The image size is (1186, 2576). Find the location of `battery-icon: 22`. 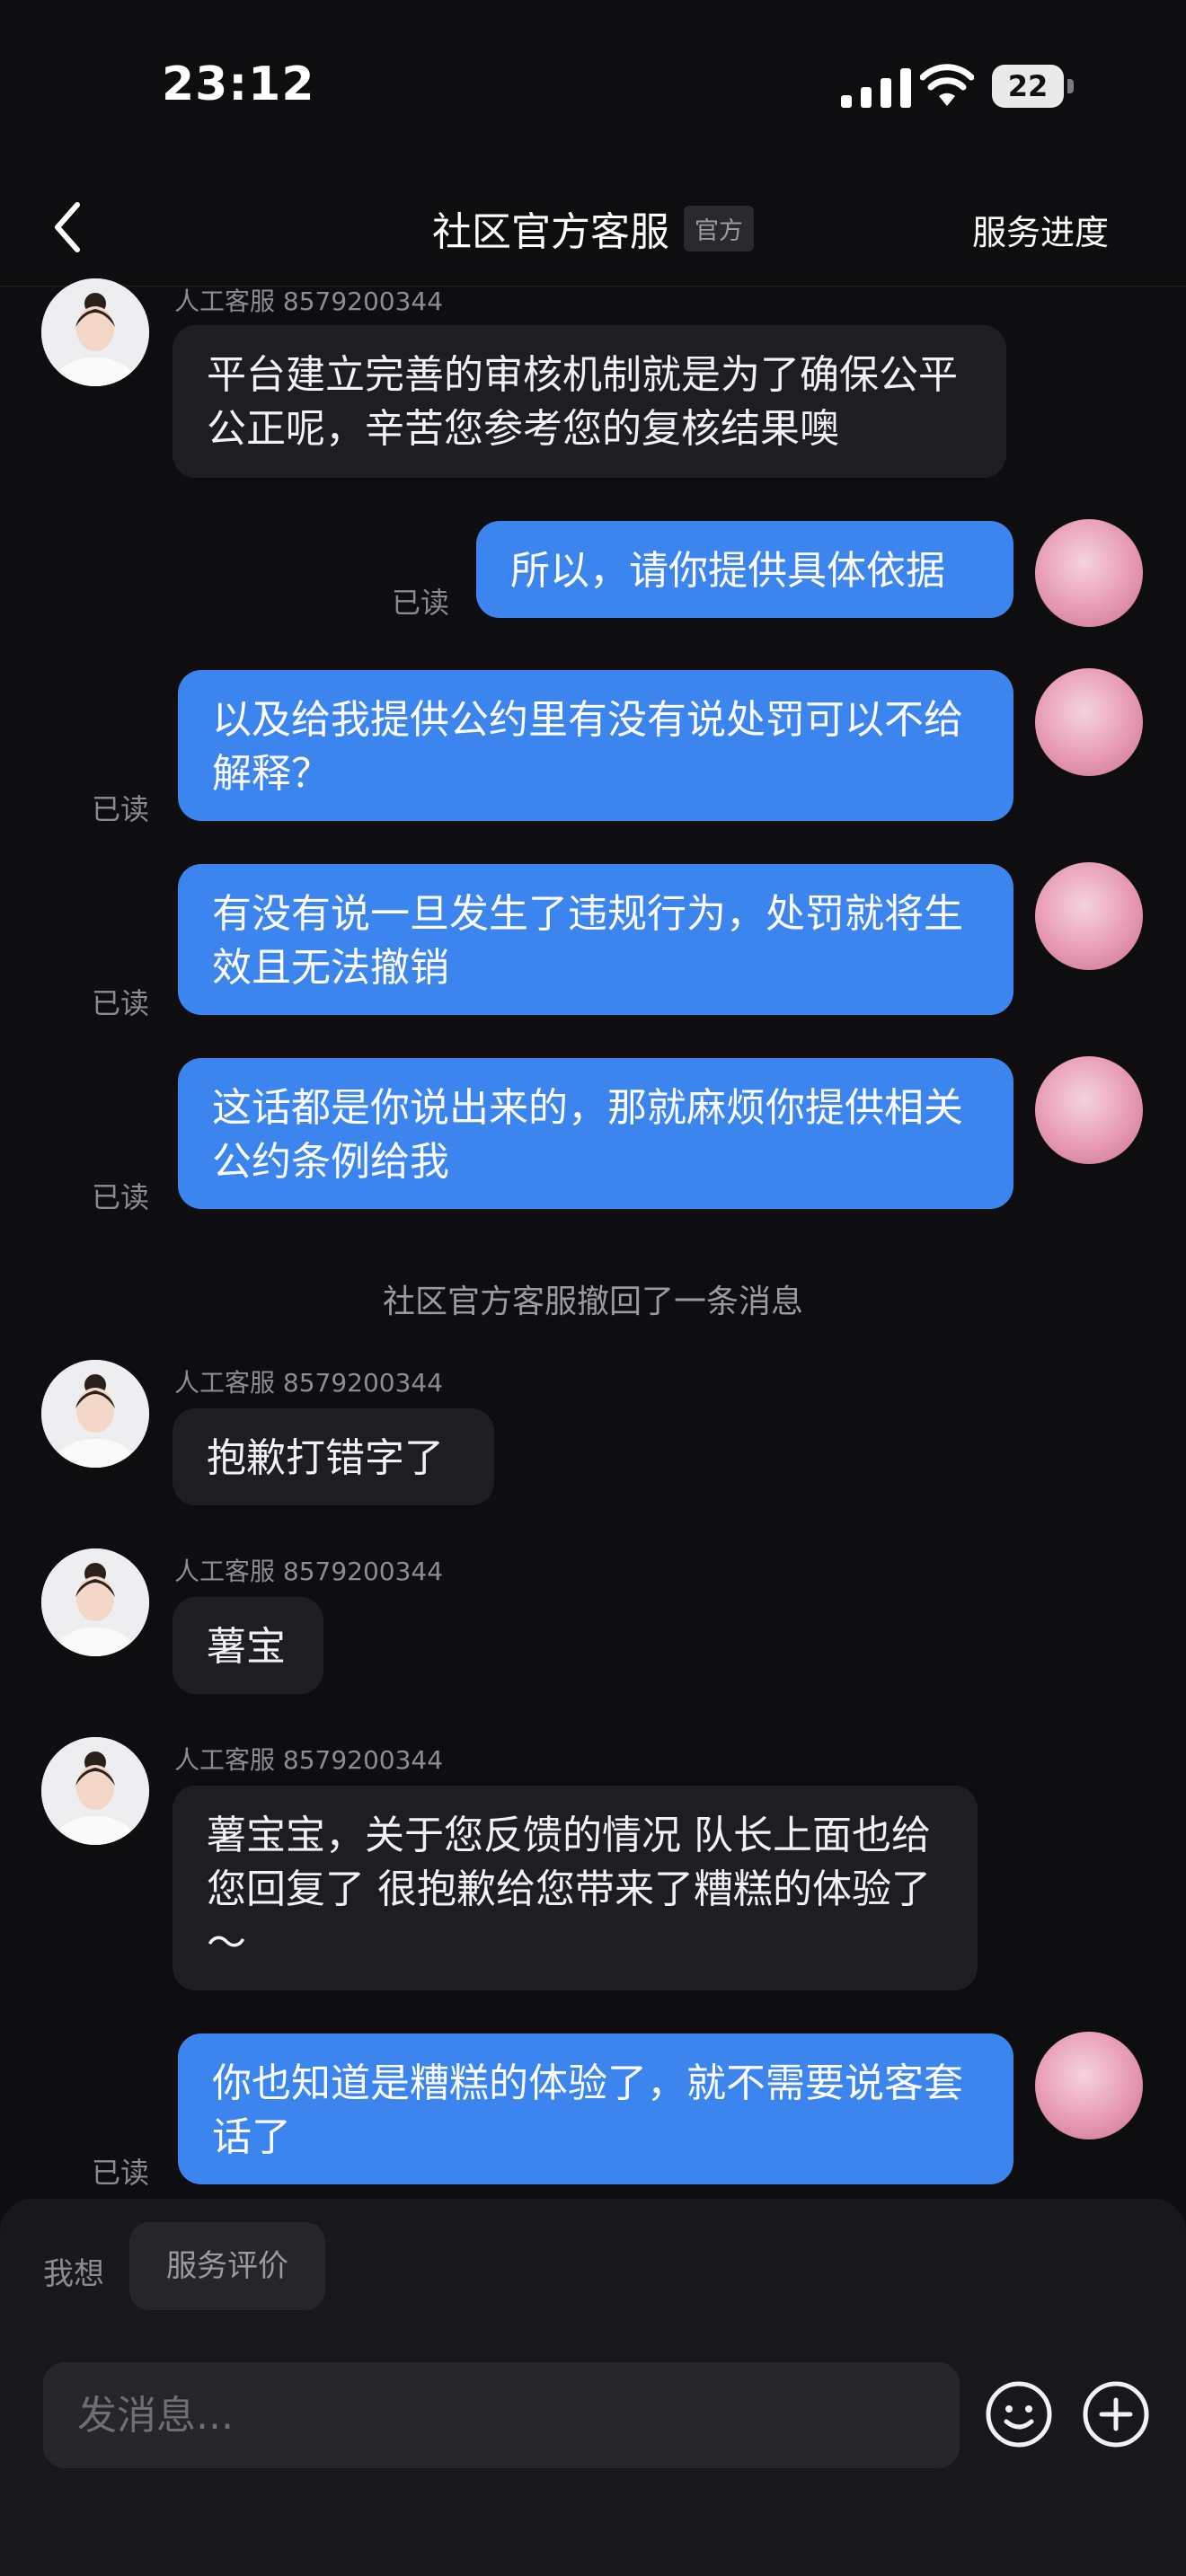

battery-icon: 22 is located at coordinates (1033, 86).